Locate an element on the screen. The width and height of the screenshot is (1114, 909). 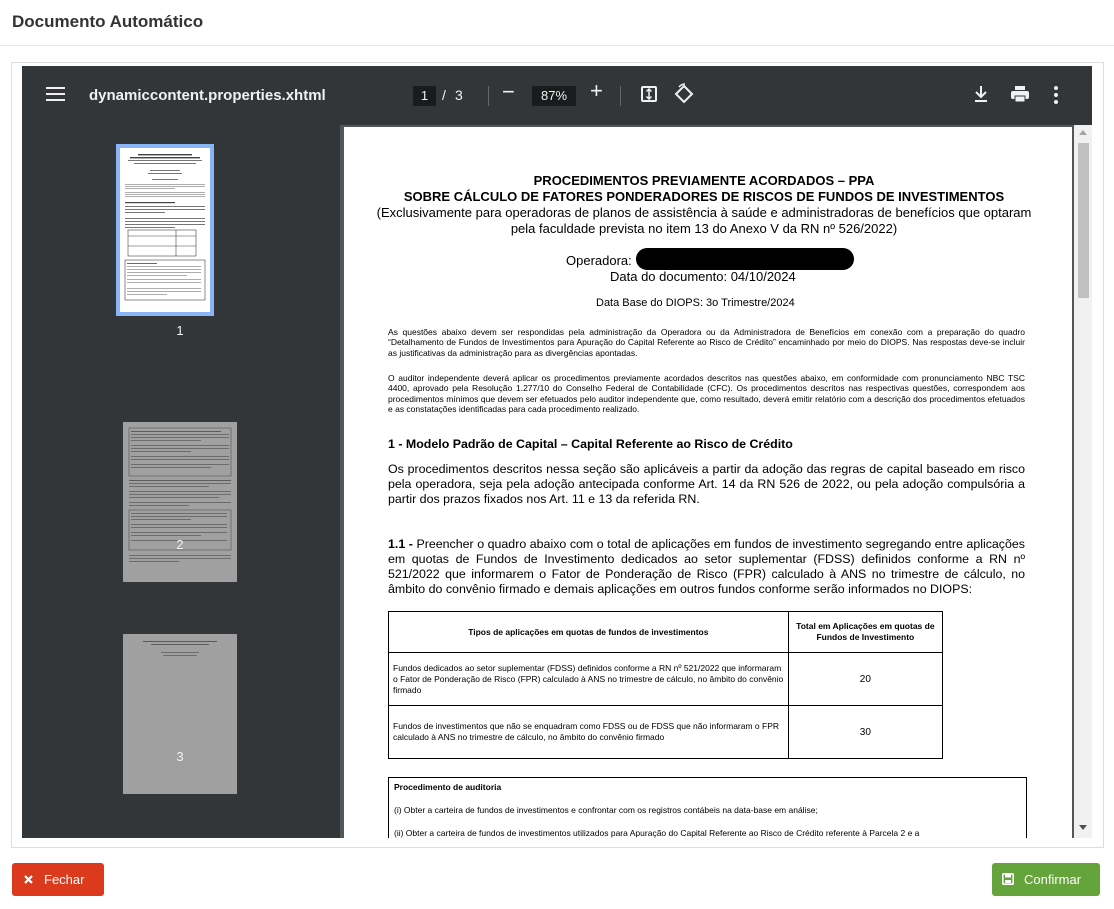
fit-page-icon is located at coordinates (649, 94).